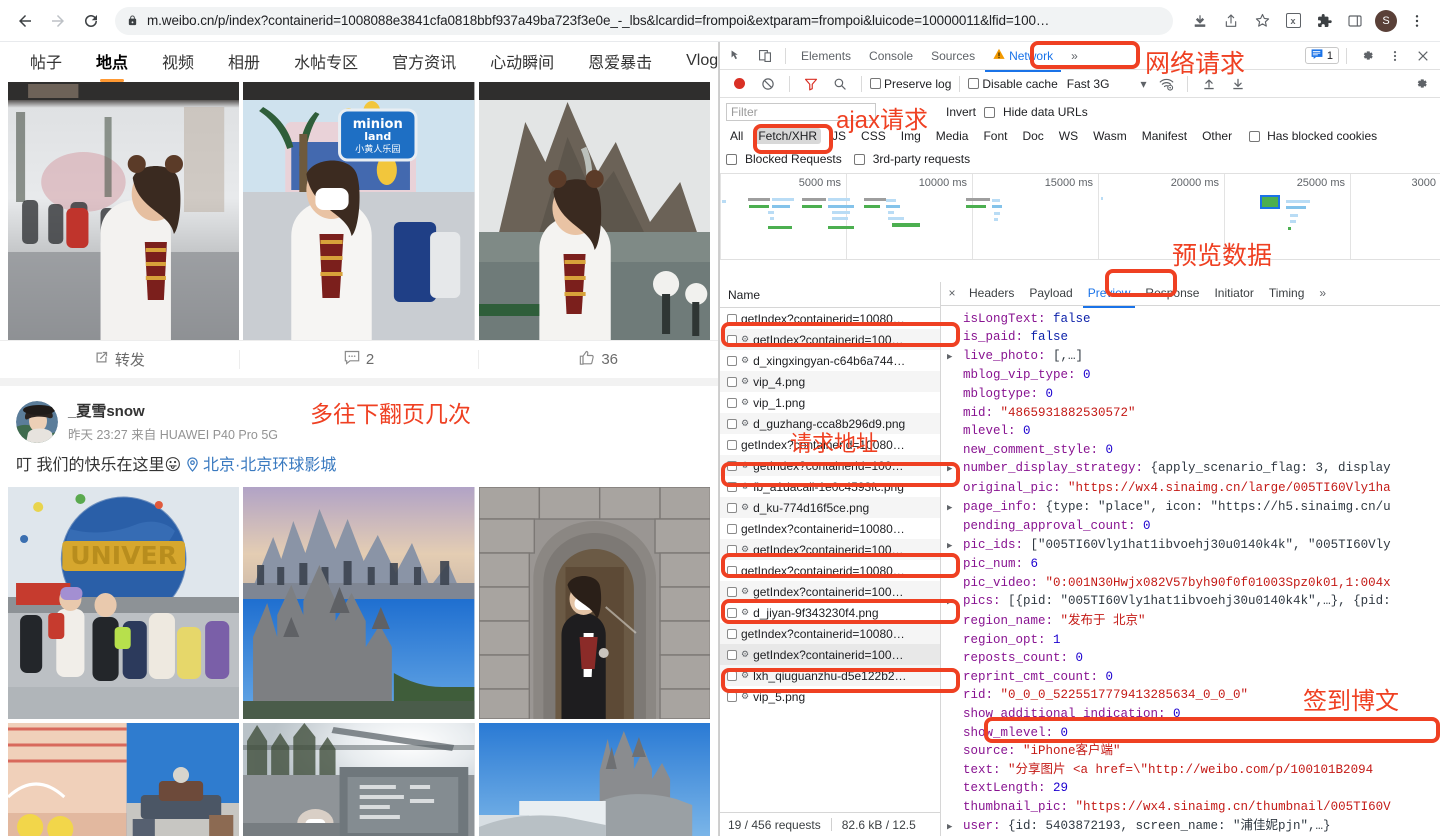  Describe the element at coordinates (1322, 293) in the screenshot. I see `detail-tabs-overflow: »` at that location.